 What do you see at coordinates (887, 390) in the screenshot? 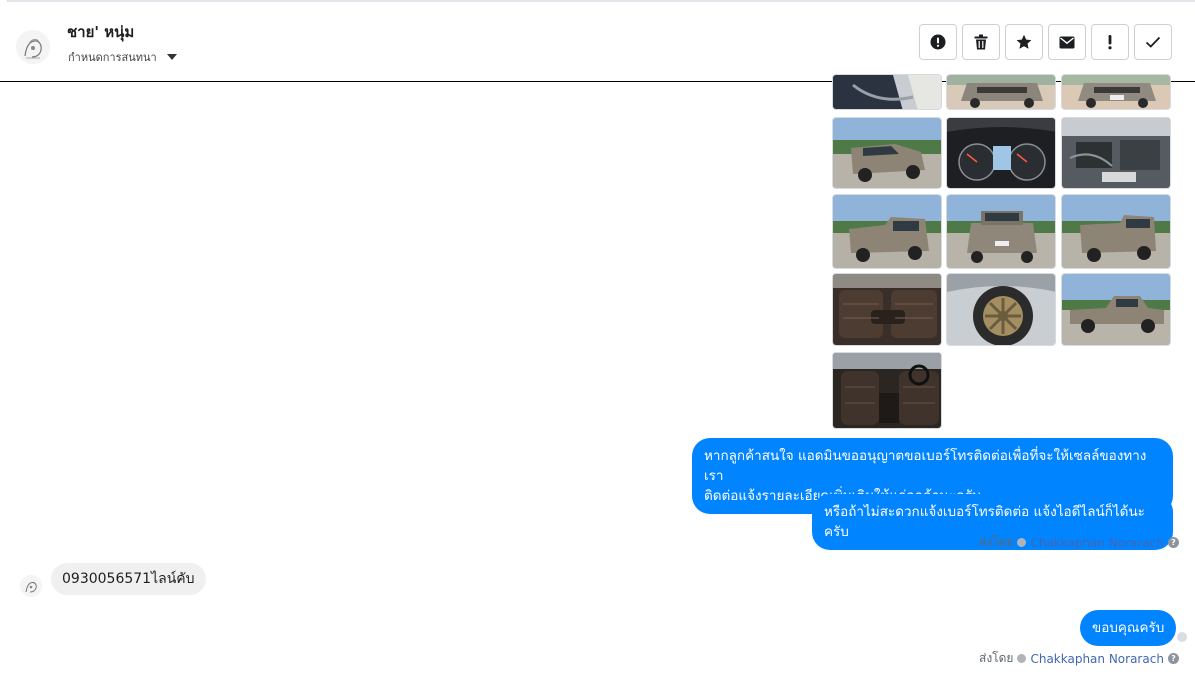
I see `photo-front-seats` at bounding box center [887, 390].